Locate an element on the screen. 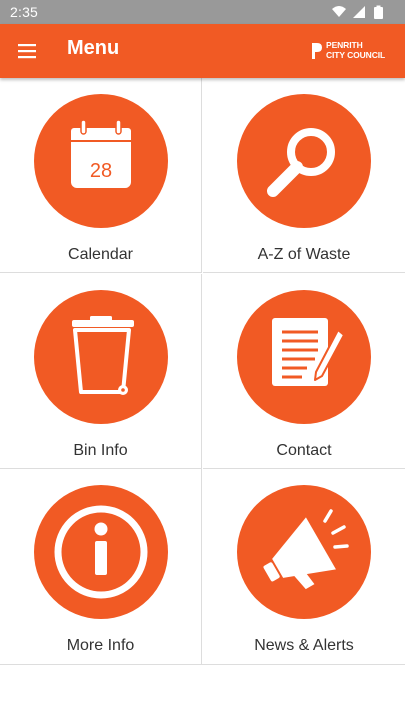 The width and height of the screenshot is (405, 720). menu-item-label: Bin Info is located at coordinates (100, 450).